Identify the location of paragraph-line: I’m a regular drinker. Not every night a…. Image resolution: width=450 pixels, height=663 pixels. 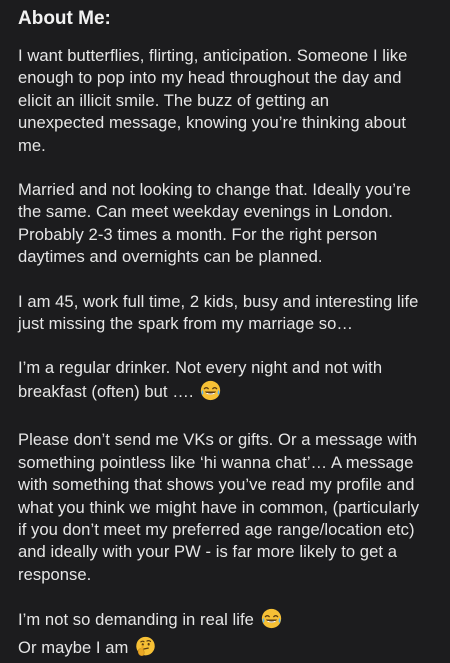
(200, 368).